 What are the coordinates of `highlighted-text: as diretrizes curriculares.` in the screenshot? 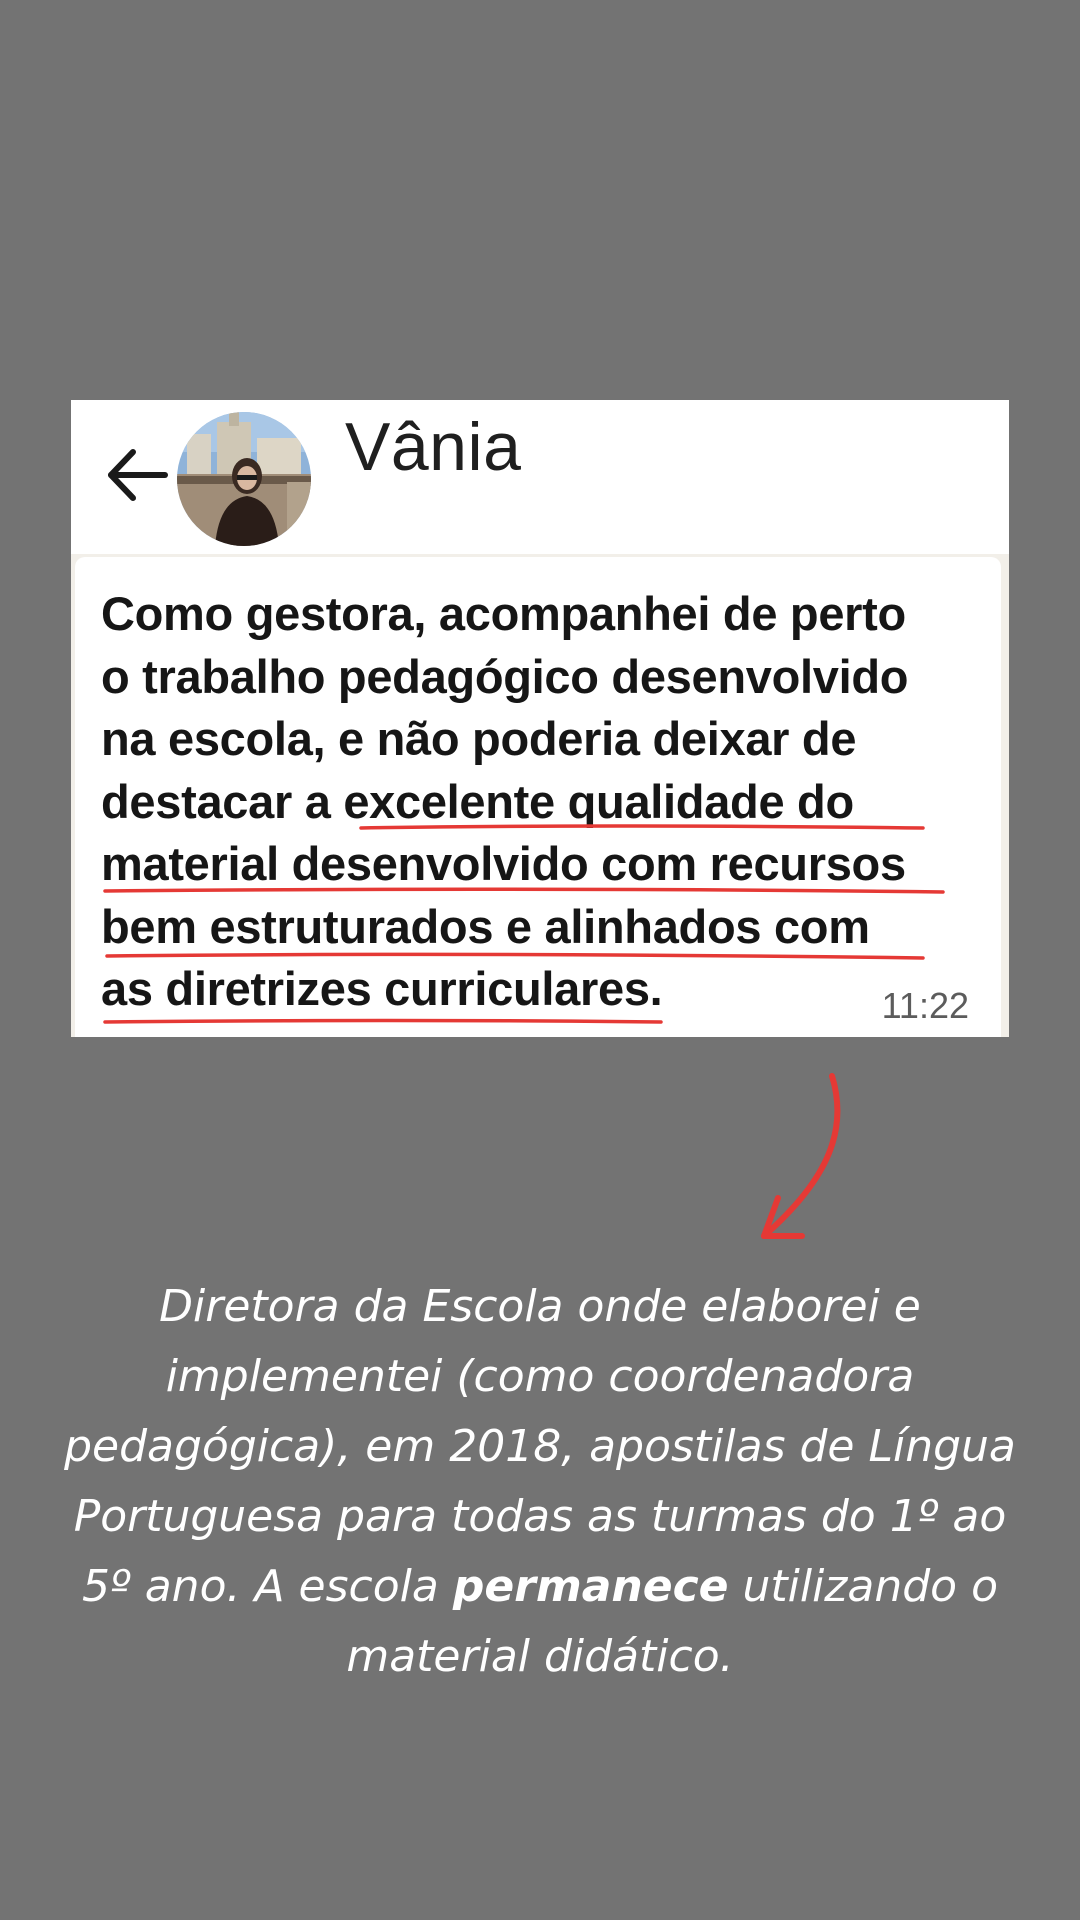 It's located at (382, 988).